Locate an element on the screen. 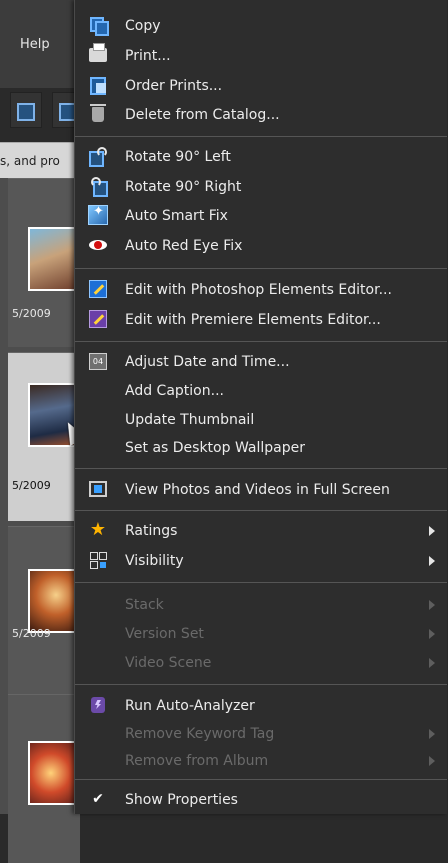 The width and height of the screenshot is (448, 863). menu-bar: Help is located at coordinates (40, 44).